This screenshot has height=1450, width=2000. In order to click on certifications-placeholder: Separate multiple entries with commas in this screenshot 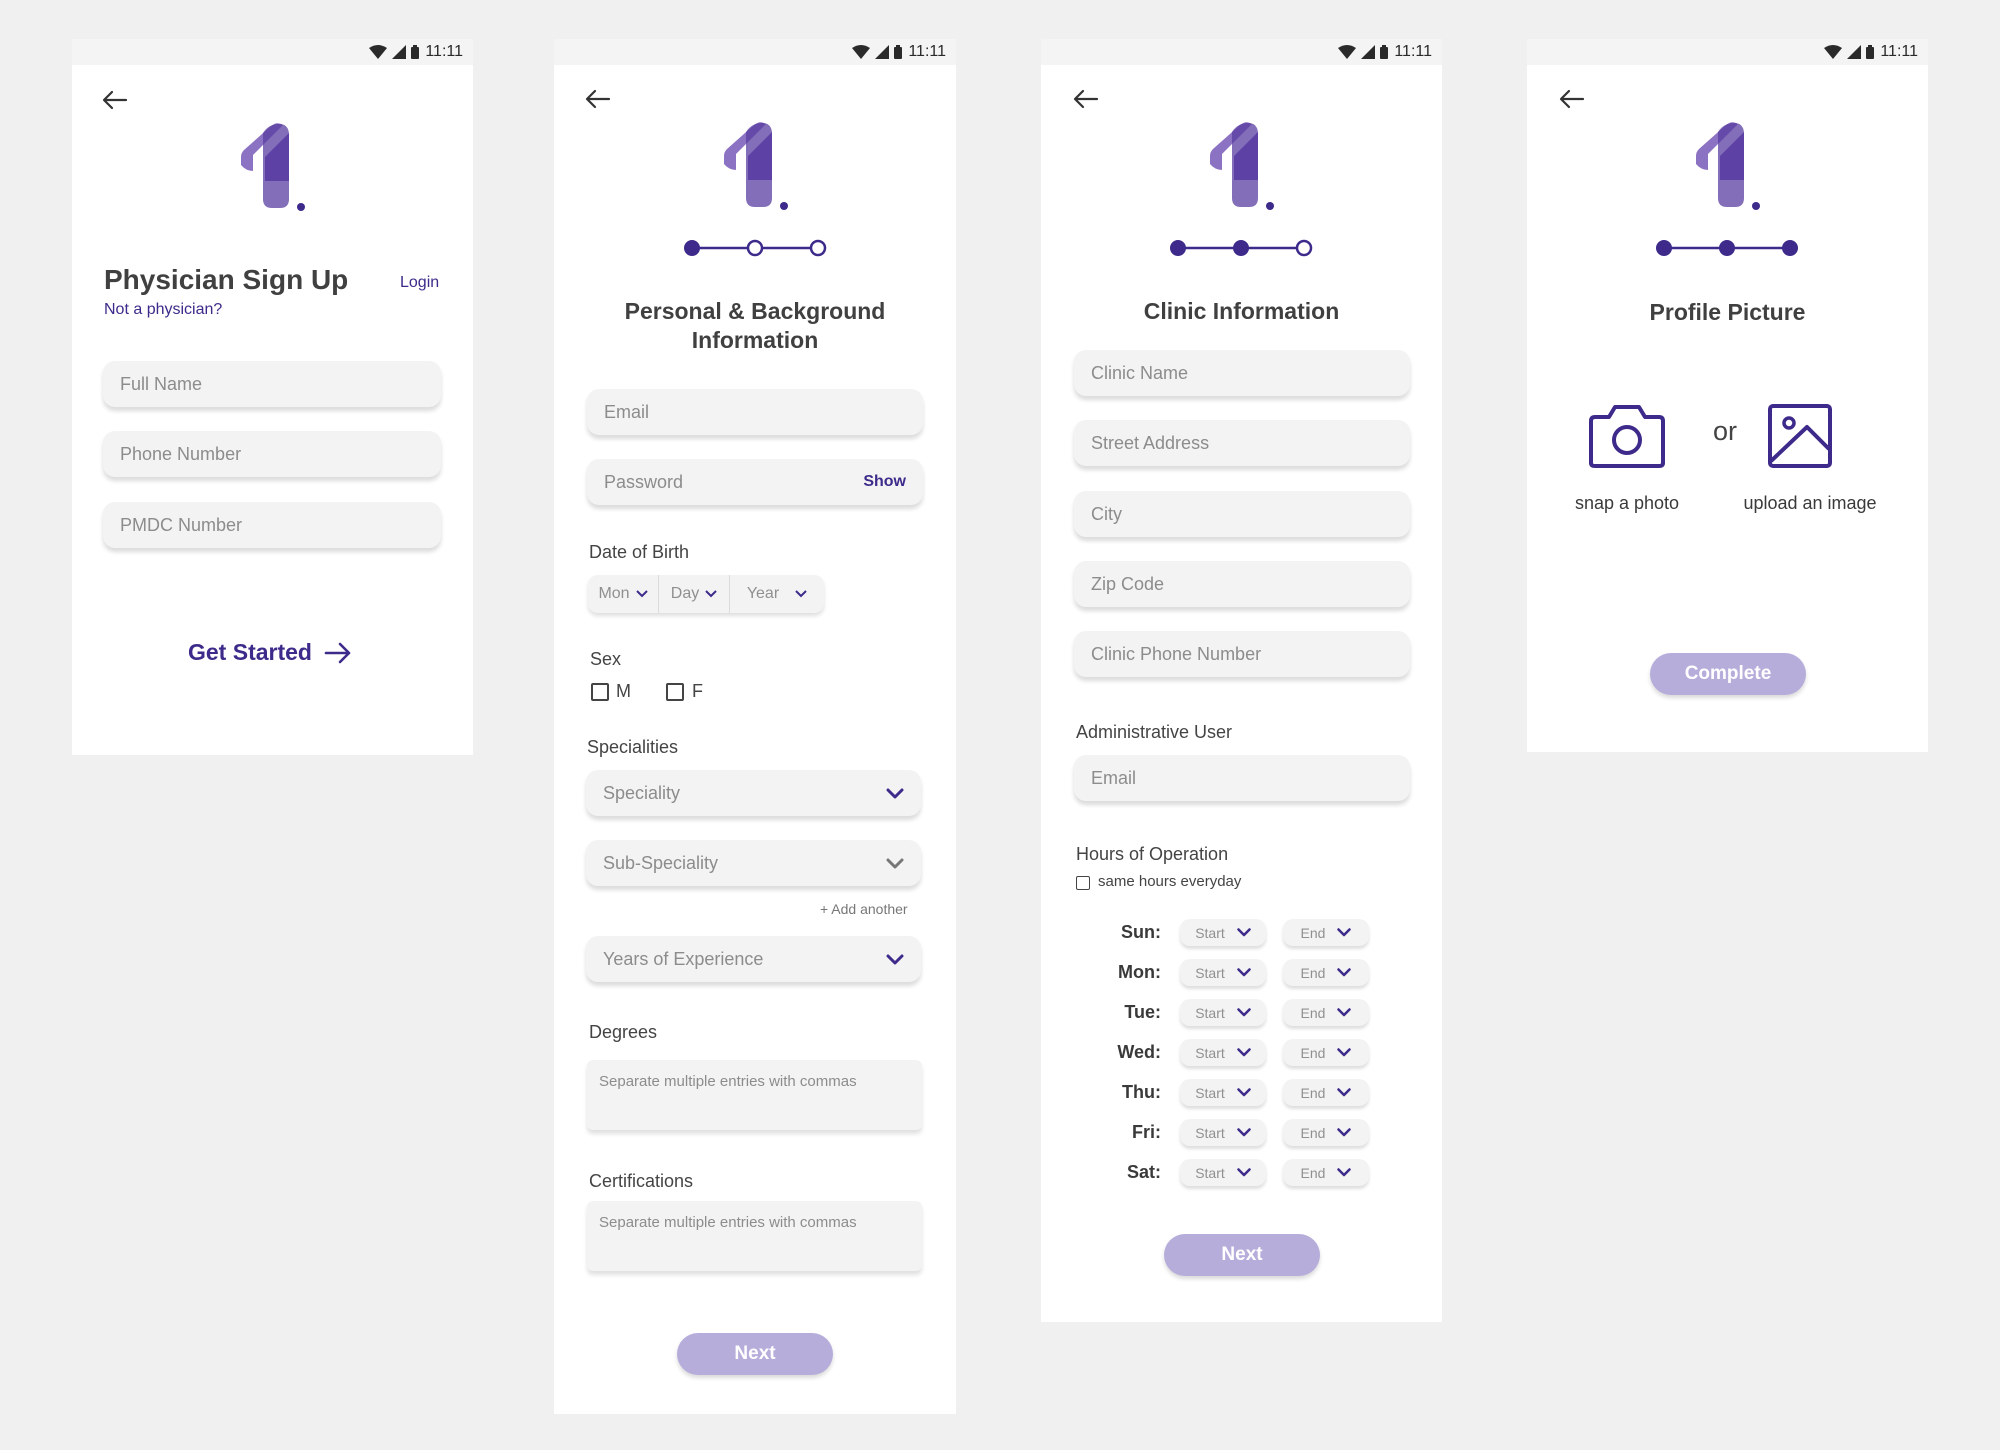, I will do `click(728, 1222)`.